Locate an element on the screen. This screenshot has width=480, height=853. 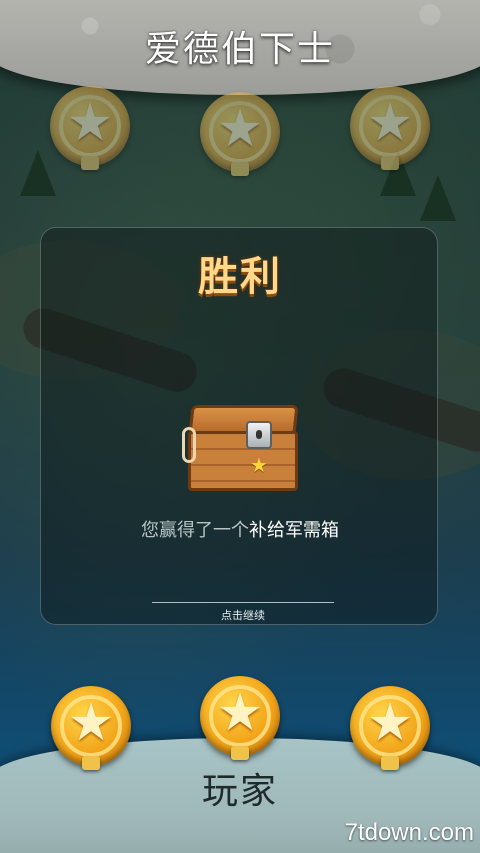
reward-item: 补给军需箱 is located at coordinates (294, 530).